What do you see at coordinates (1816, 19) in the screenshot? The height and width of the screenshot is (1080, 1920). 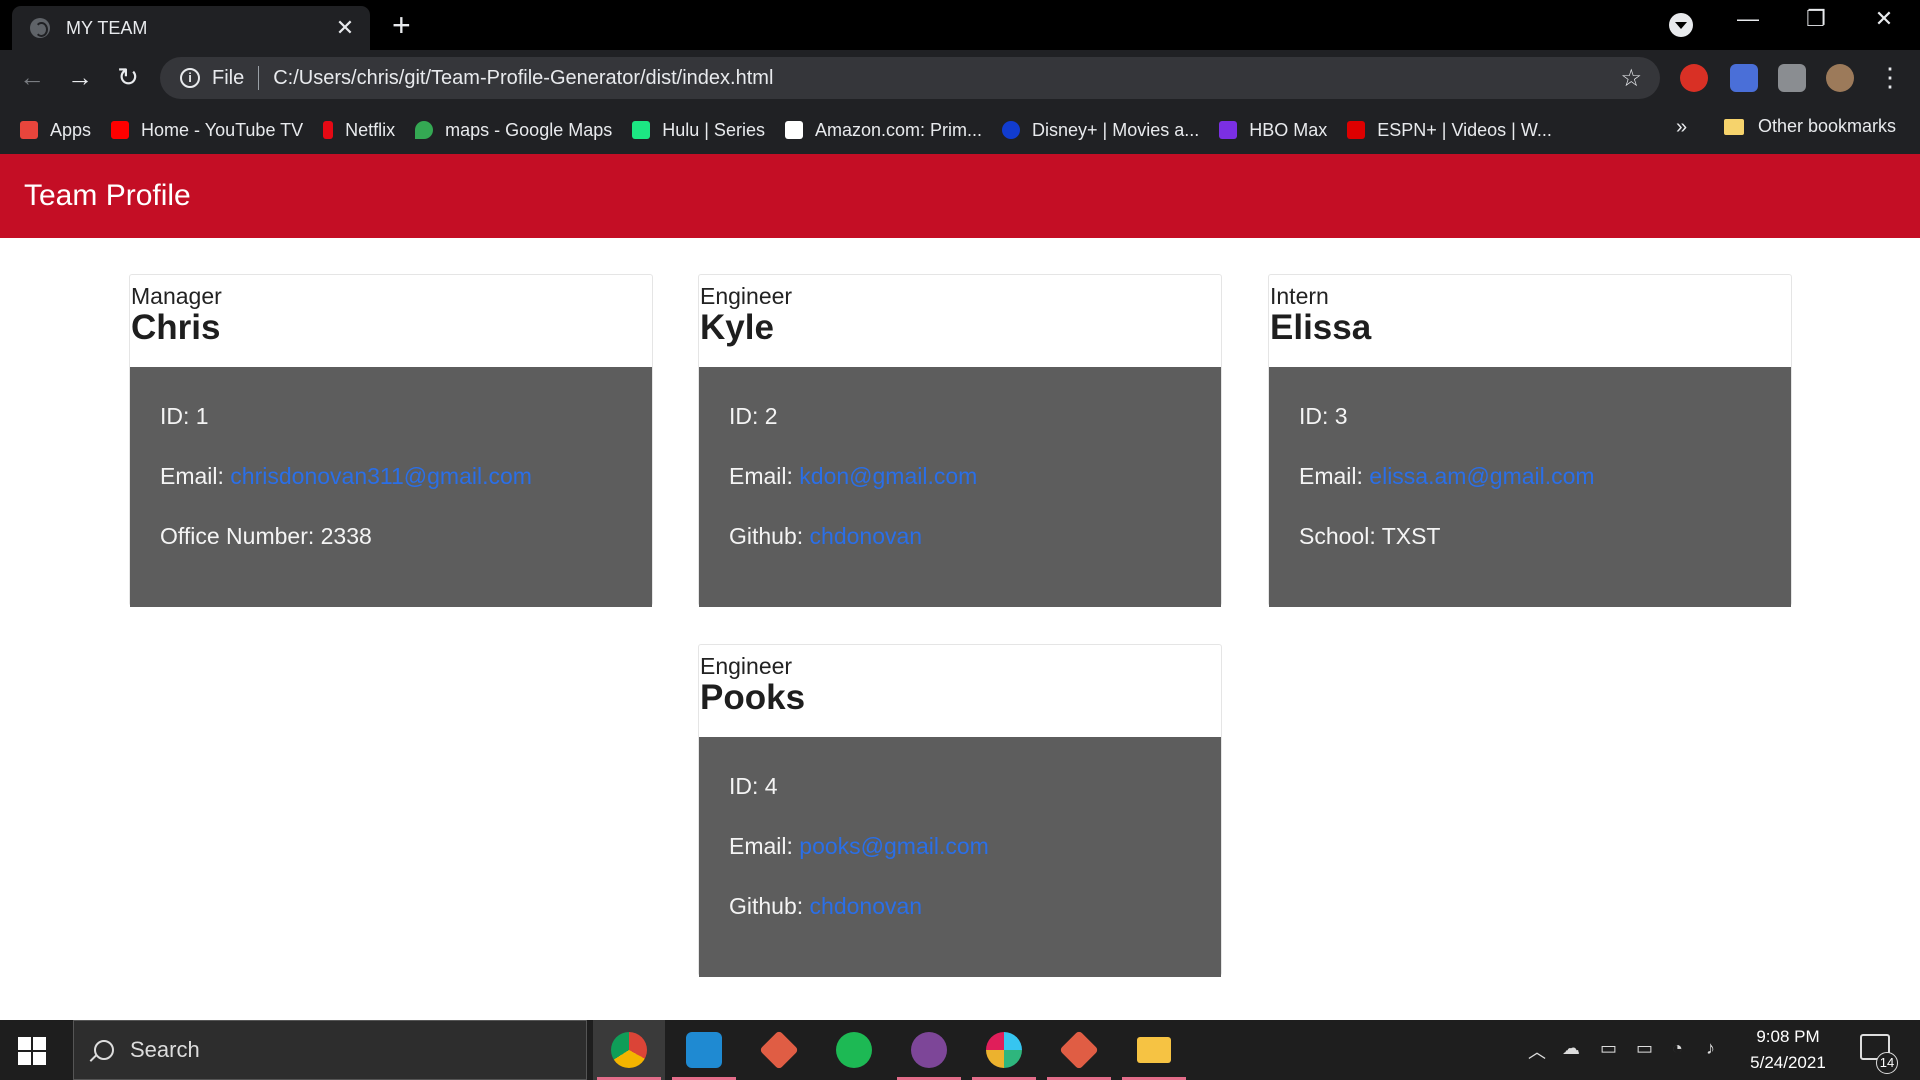 I see `restore-button: ❐` at bounding box center [1816, 19].